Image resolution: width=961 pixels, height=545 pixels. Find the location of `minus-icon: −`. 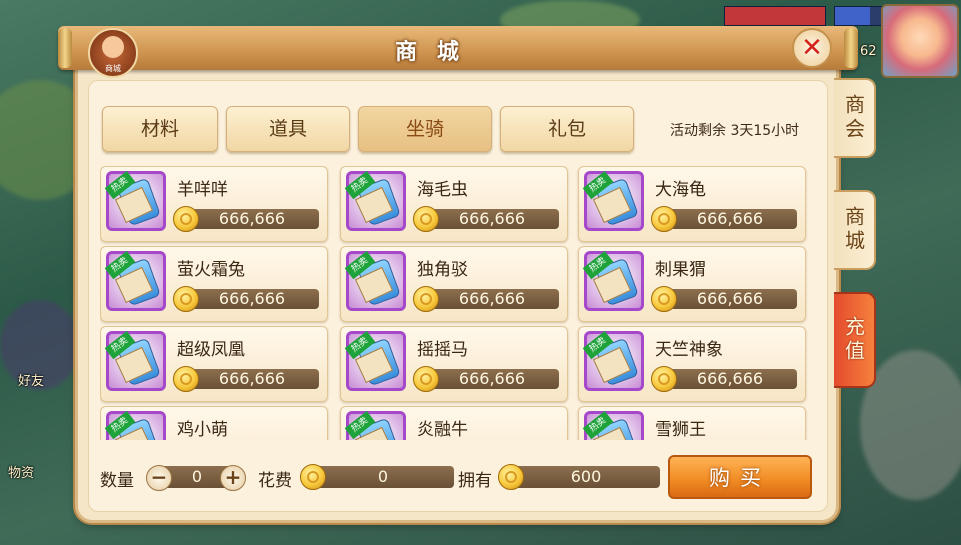

minus-icon: − is located at coordinates (159, 477).